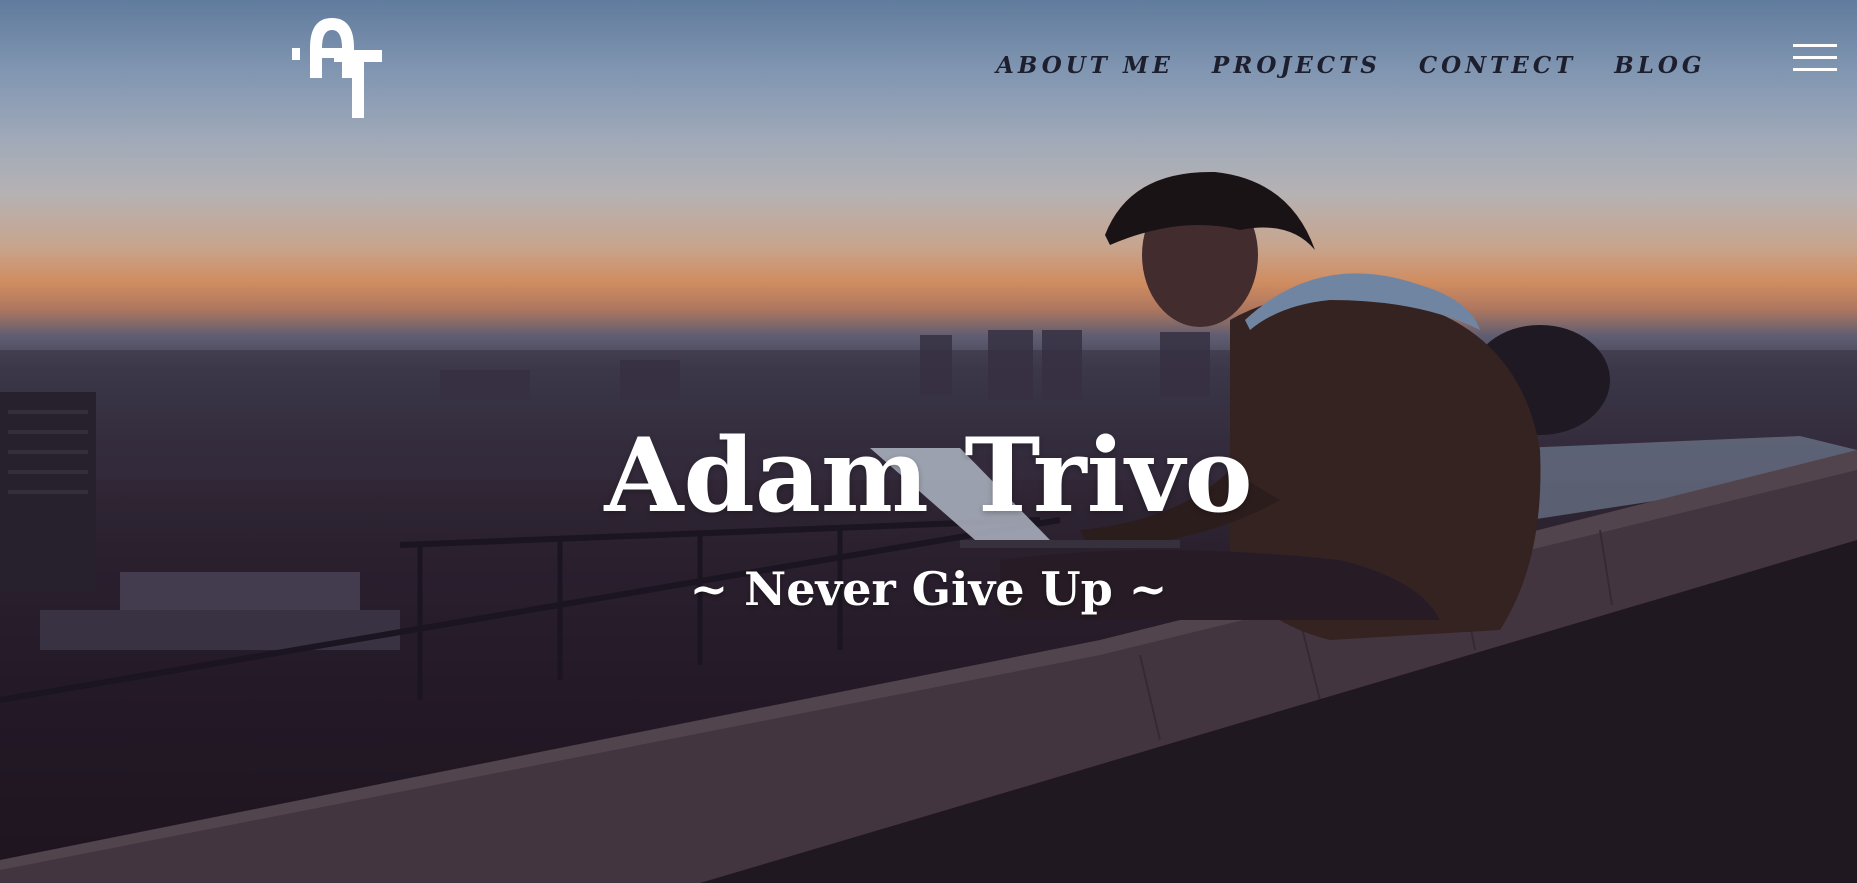  What do you see at coordinates (1659, 65) in the screenshot?
I see `nav-blog-link: BLOG` at bounding box center [1659, 65].